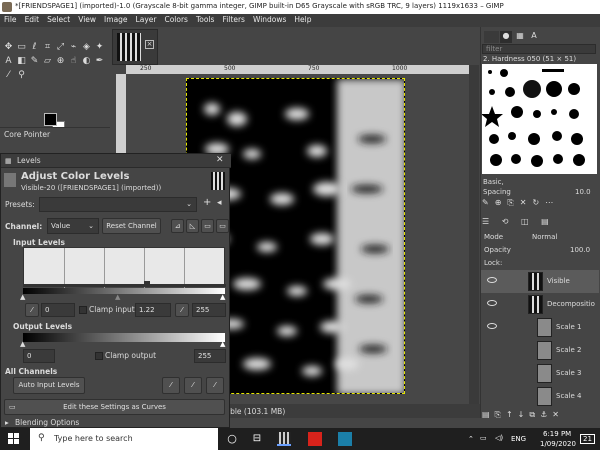 The height and width of the screenshot is (450, 600). Describe the element at coordinates (34, 47) in the screenshot. I see `lasso-icon: ℓ` at that location.